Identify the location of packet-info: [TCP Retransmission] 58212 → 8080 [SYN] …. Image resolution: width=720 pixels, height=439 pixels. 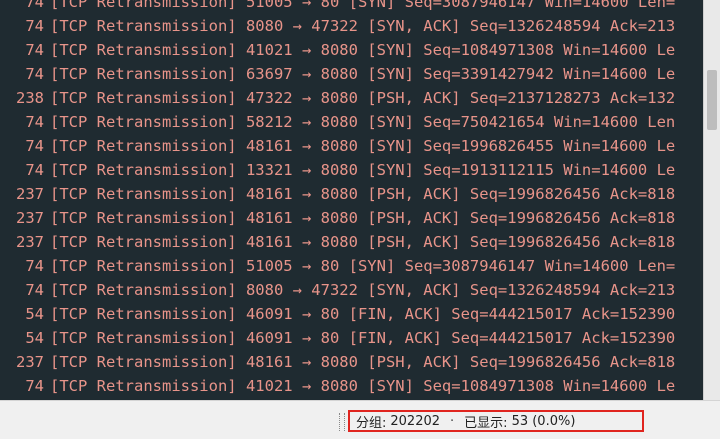
(363, 122).